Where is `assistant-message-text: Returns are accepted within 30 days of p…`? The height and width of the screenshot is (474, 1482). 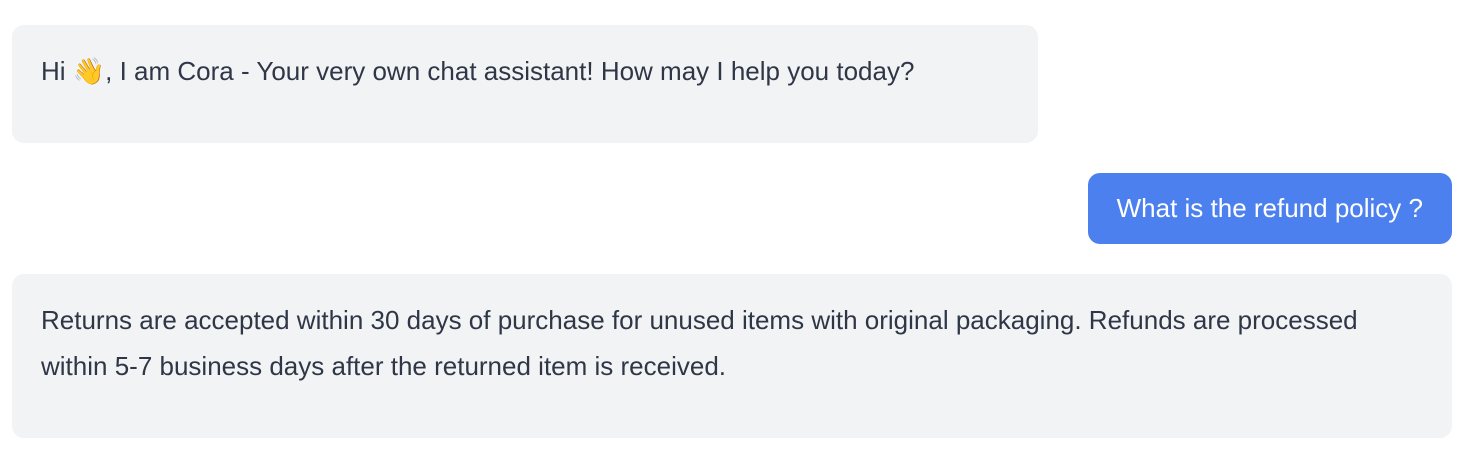 assistant-message-text: Returns are accepted within 30 days of p… is located at coordinates (699, 343).